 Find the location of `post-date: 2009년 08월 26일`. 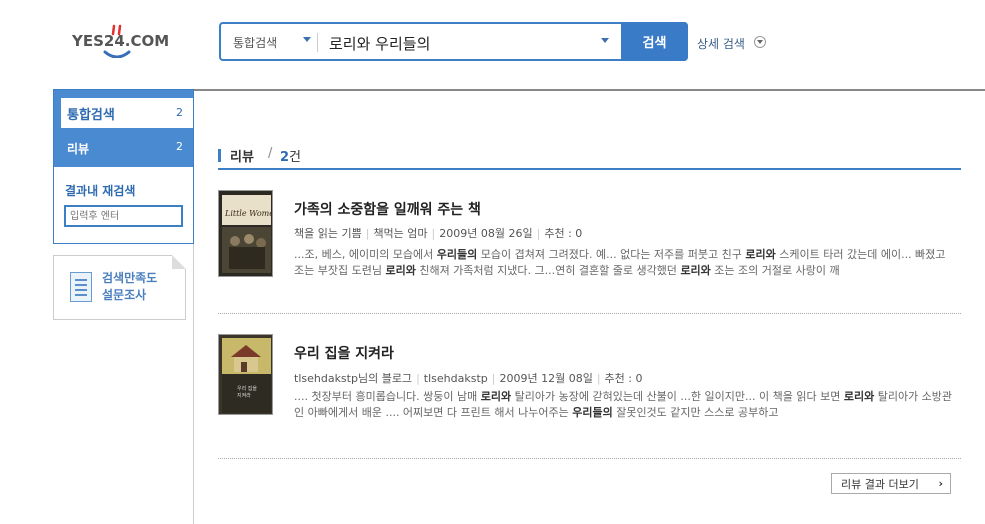

post-date: 2009년 08월 26일 is located at coordinates (486, 233).